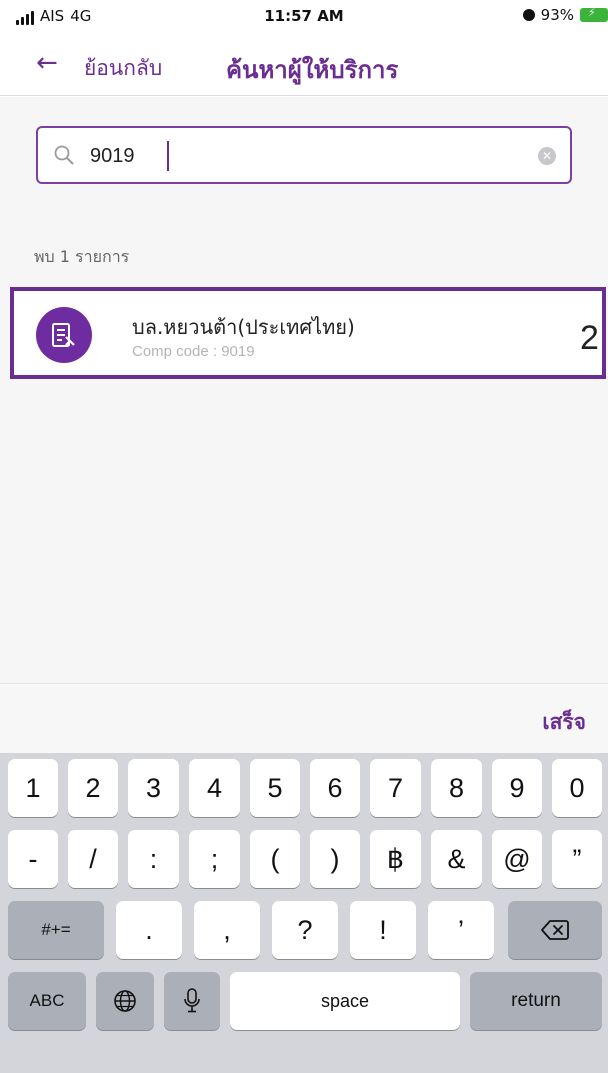  I want to click on key-colon: :, so click(153, 859).